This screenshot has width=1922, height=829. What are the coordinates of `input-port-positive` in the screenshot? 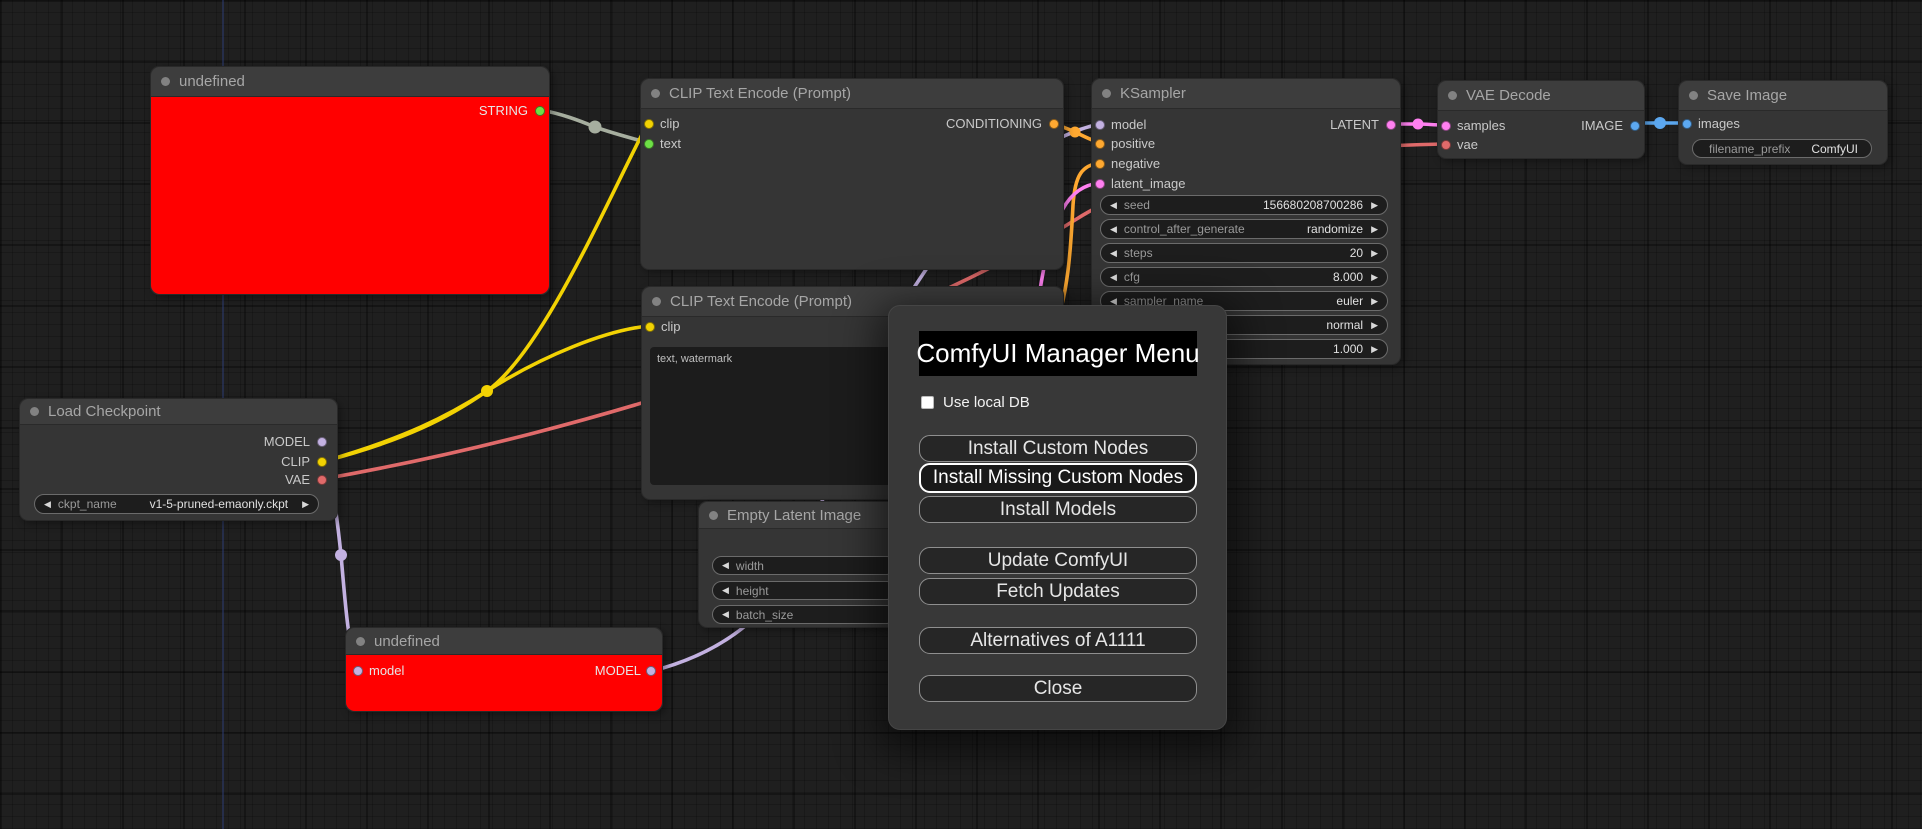 It's located at (1100, 144).